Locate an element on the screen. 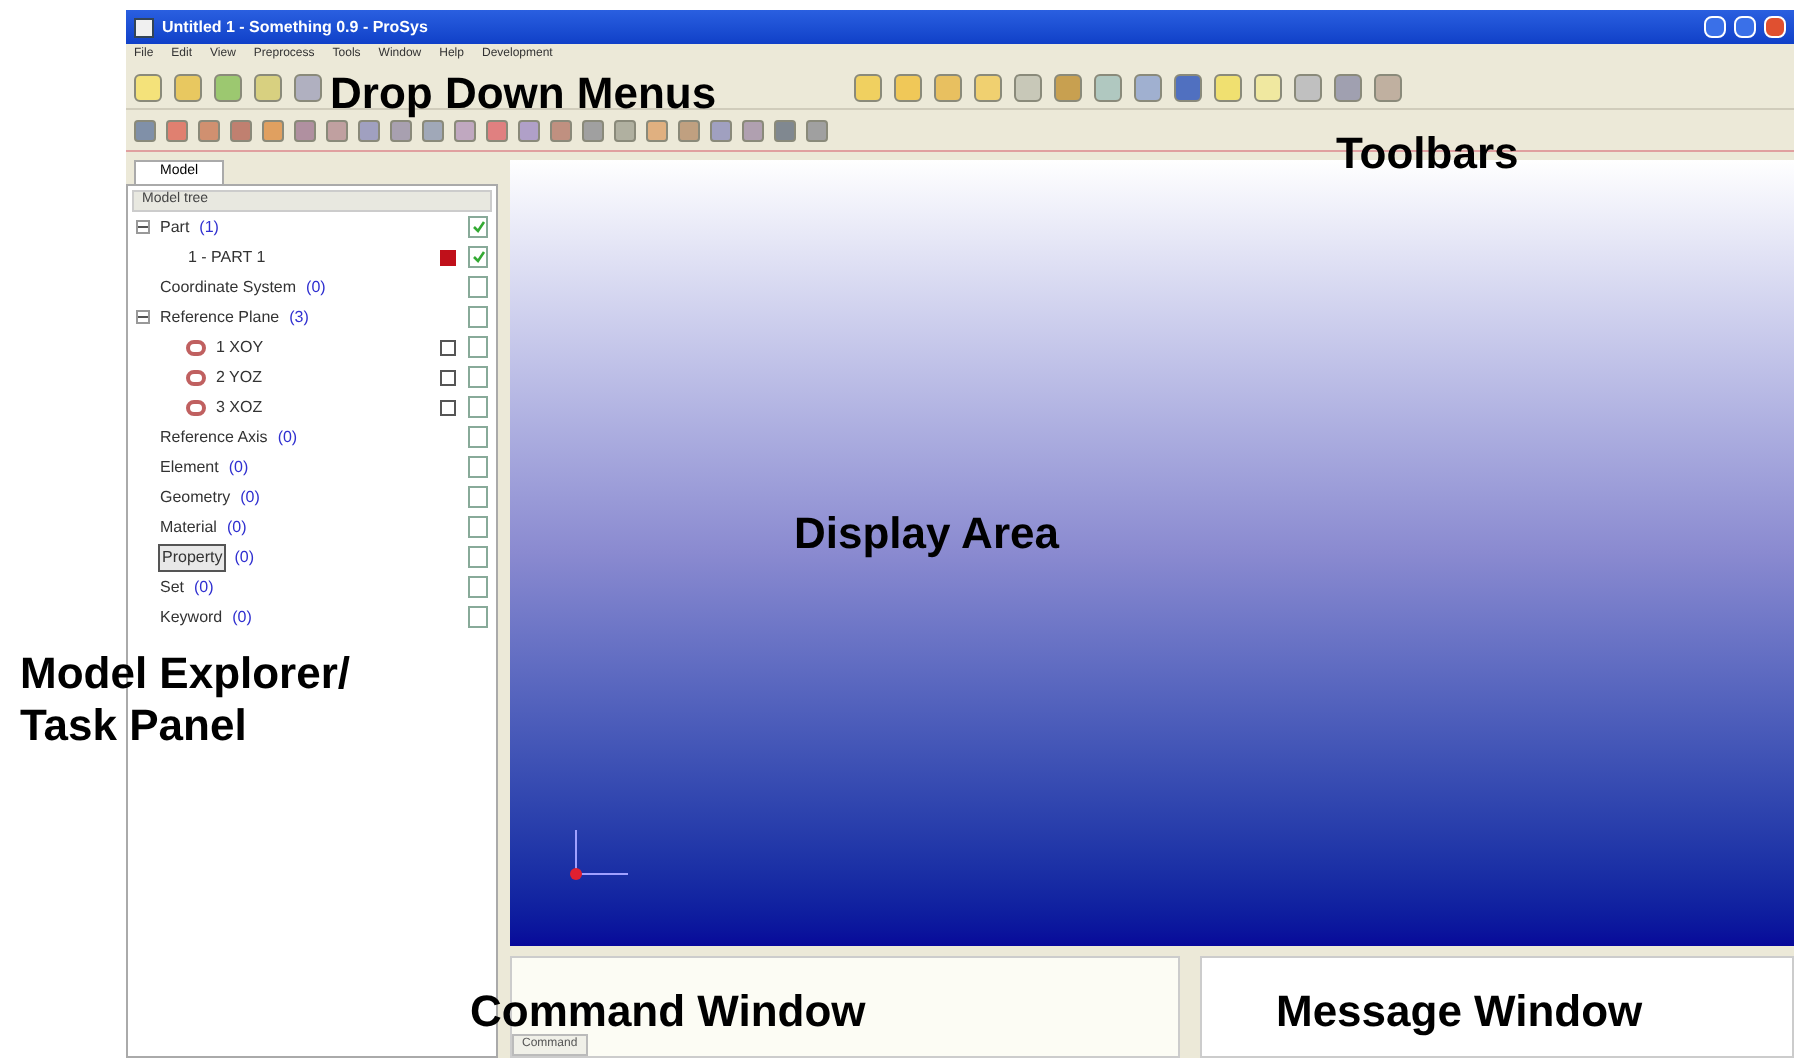  tree-item: 2 YOZ is located at coordinates (239, 377).